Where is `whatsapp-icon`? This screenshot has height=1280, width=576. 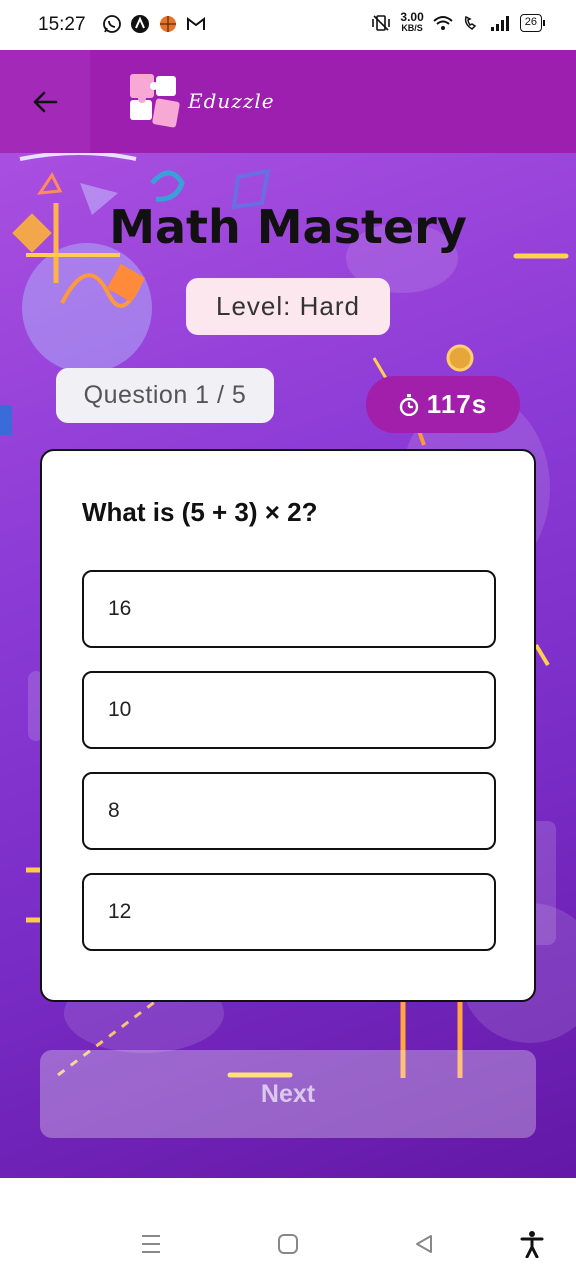
whatsapp-icon is located at coordinates (112, 24).